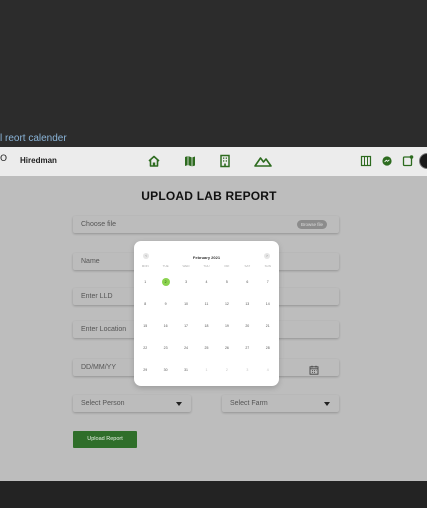 The width and height of the screenshot is (427, 508). What do you see at coordinates (247, 370) in the screenshot?
I see `calendar-day-next-month: 3` at bounding box center [247, 370].